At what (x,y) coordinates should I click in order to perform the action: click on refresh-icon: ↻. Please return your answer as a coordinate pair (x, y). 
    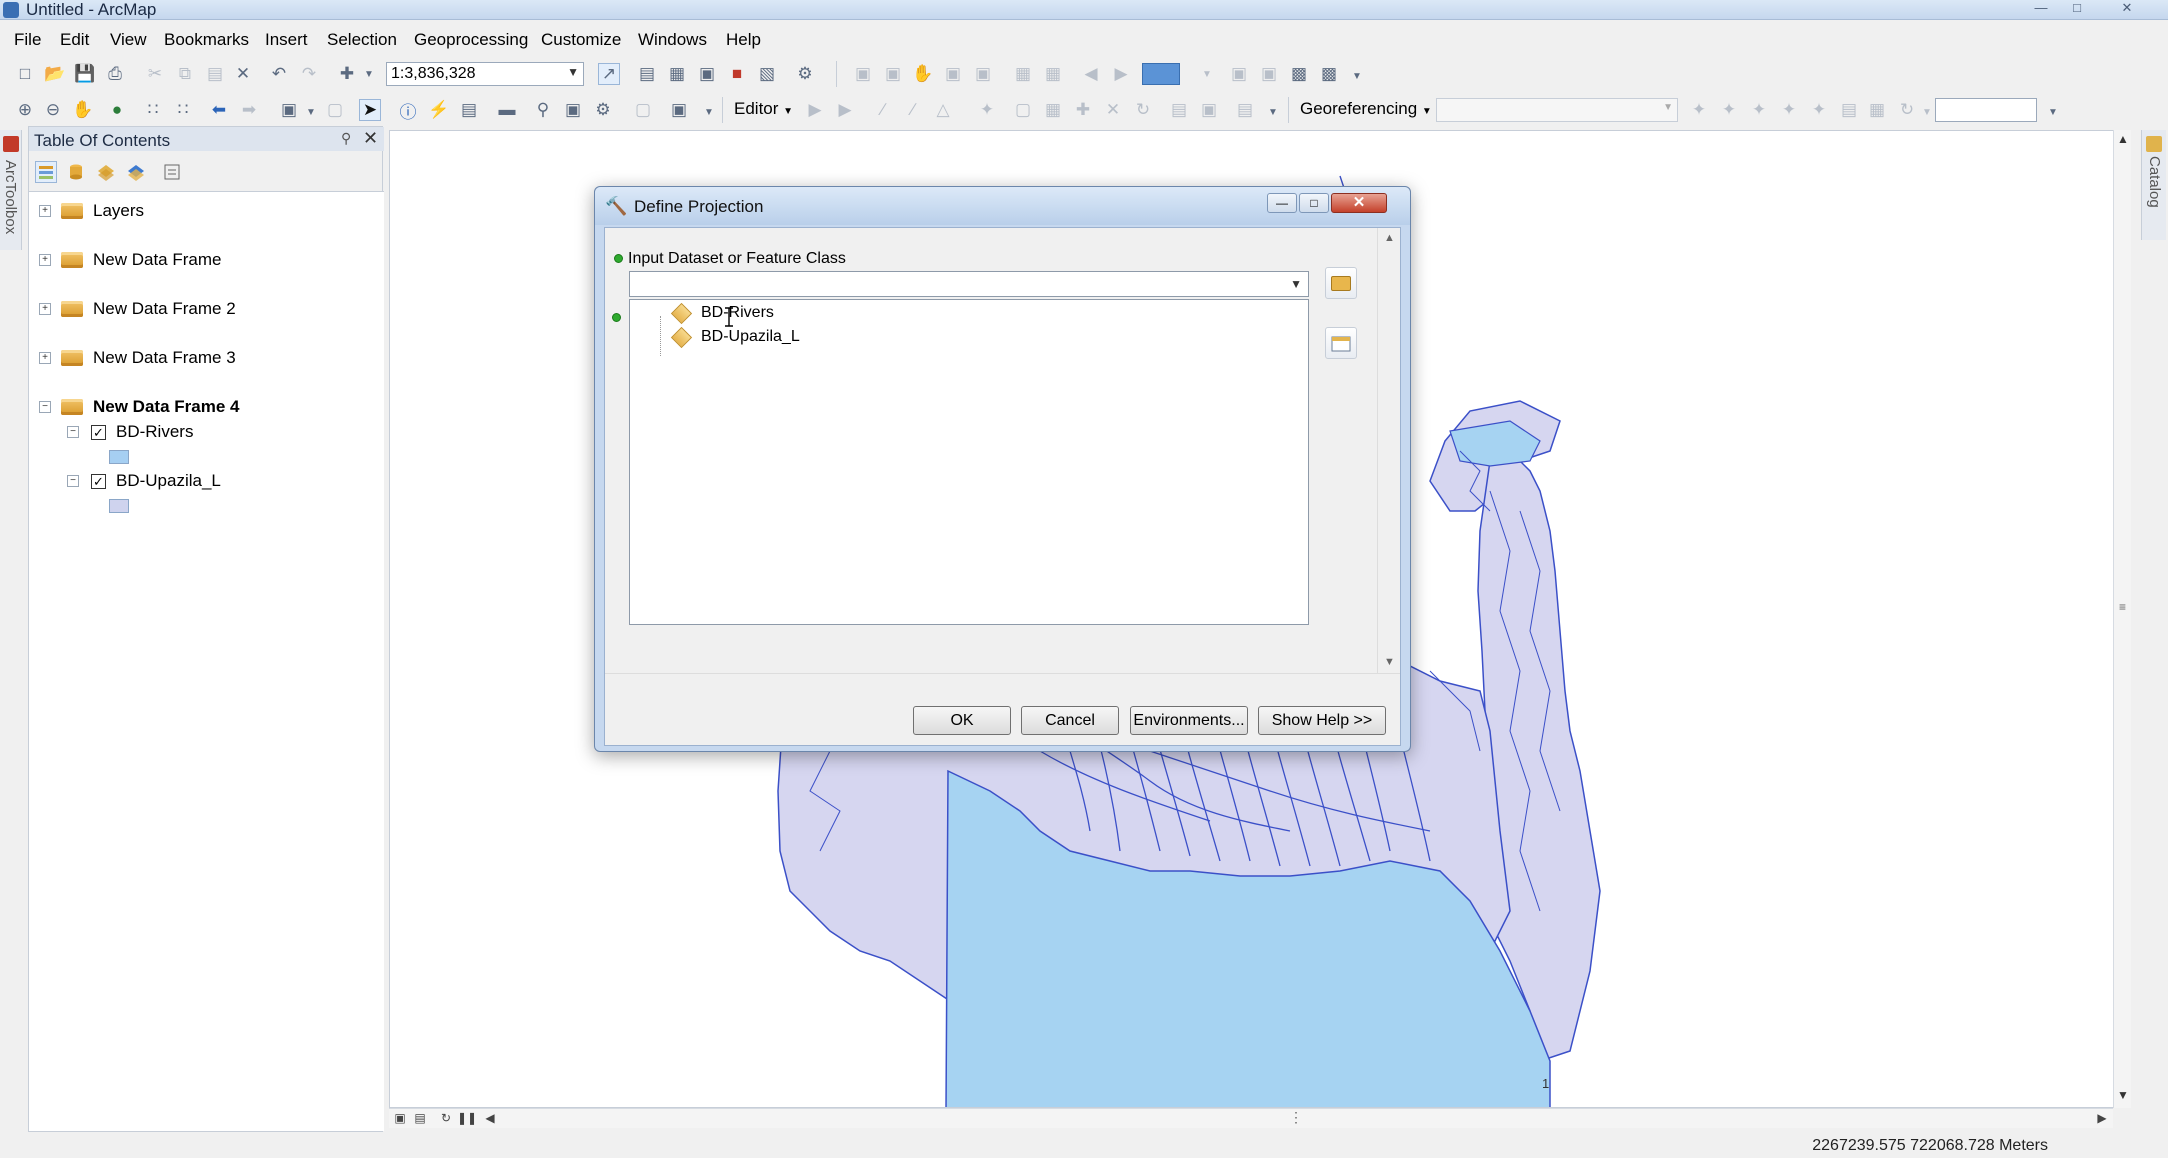
    Looking at the image, I should click on (446, 1119).